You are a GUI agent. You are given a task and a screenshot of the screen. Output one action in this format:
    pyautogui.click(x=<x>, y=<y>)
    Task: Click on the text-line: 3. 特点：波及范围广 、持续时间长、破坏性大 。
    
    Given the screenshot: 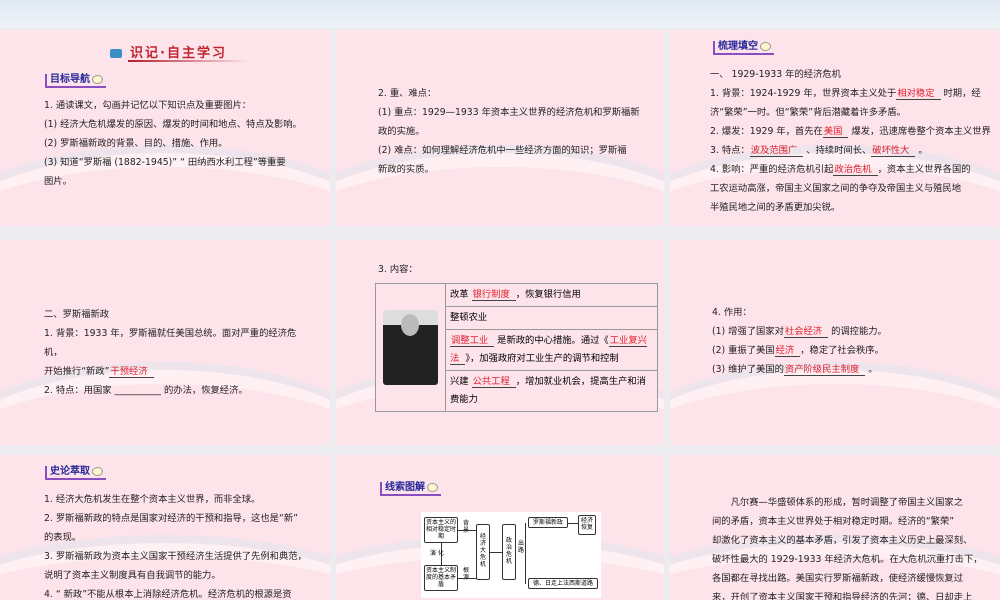 What is the action you would take?
    pyautogui.click(x=850, y=150)
    